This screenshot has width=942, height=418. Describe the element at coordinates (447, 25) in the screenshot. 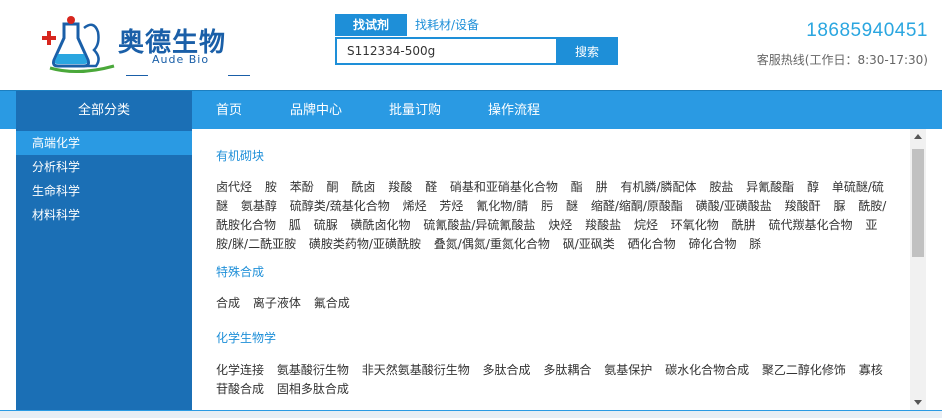

I see `tab-find-consumables: 找耗材/设备` at that location.